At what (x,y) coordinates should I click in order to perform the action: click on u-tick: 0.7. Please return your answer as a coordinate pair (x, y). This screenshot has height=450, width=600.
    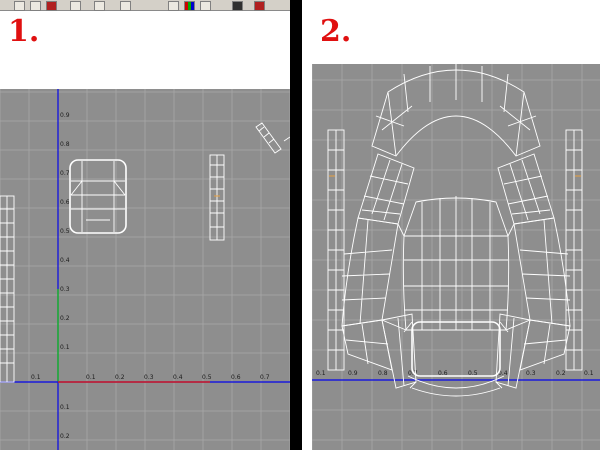
    Looking at the image, I should click on (265, 377).